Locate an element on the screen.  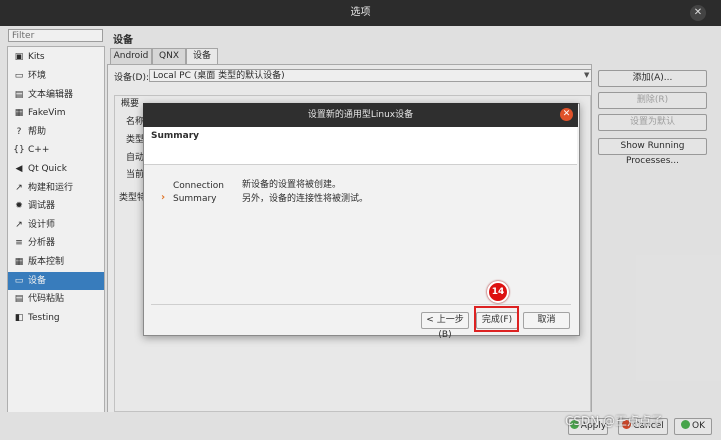
dialog-close-icon: ✕ is located at coordinates (566, 114).